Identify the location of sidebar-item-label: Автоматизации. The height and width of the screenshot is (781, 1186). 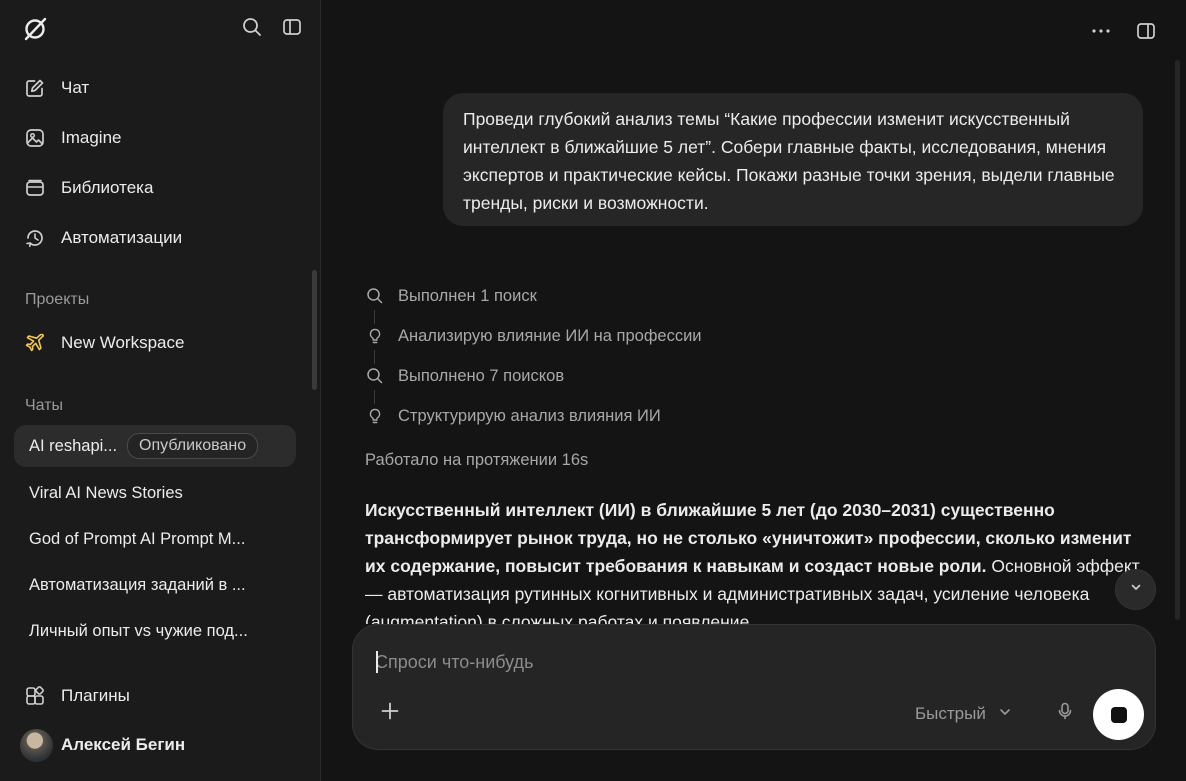
(122, 237).